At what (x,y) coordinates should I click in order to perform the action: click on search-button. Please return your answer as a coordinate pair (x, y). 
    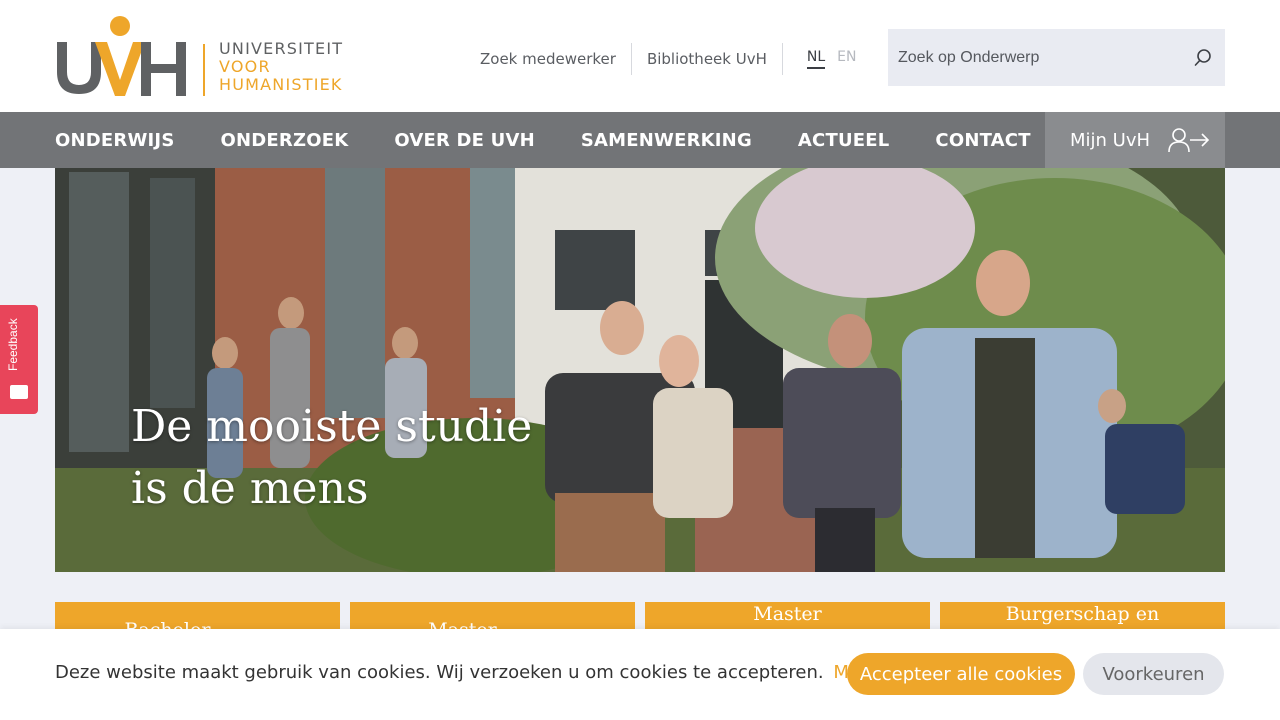
    Looking at the image, I should click on (1203, 57).